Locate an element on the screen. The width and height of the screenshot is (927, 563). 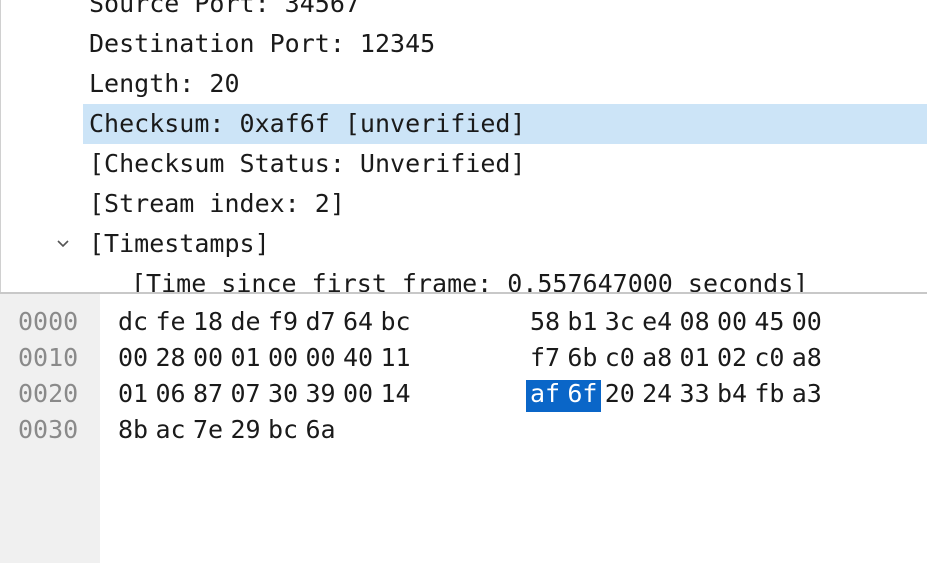
hex-byte: dc is located at coordinates (133, 322).